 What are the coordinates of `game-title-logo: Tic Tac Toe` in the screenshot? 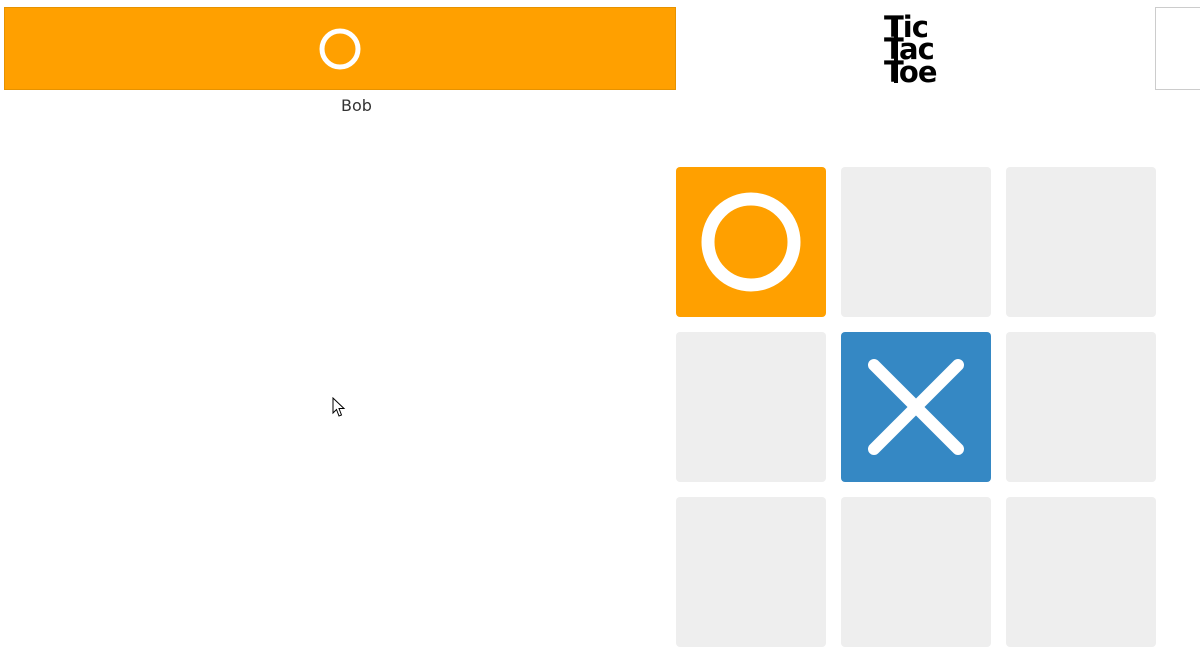 It's located at (915, 51).